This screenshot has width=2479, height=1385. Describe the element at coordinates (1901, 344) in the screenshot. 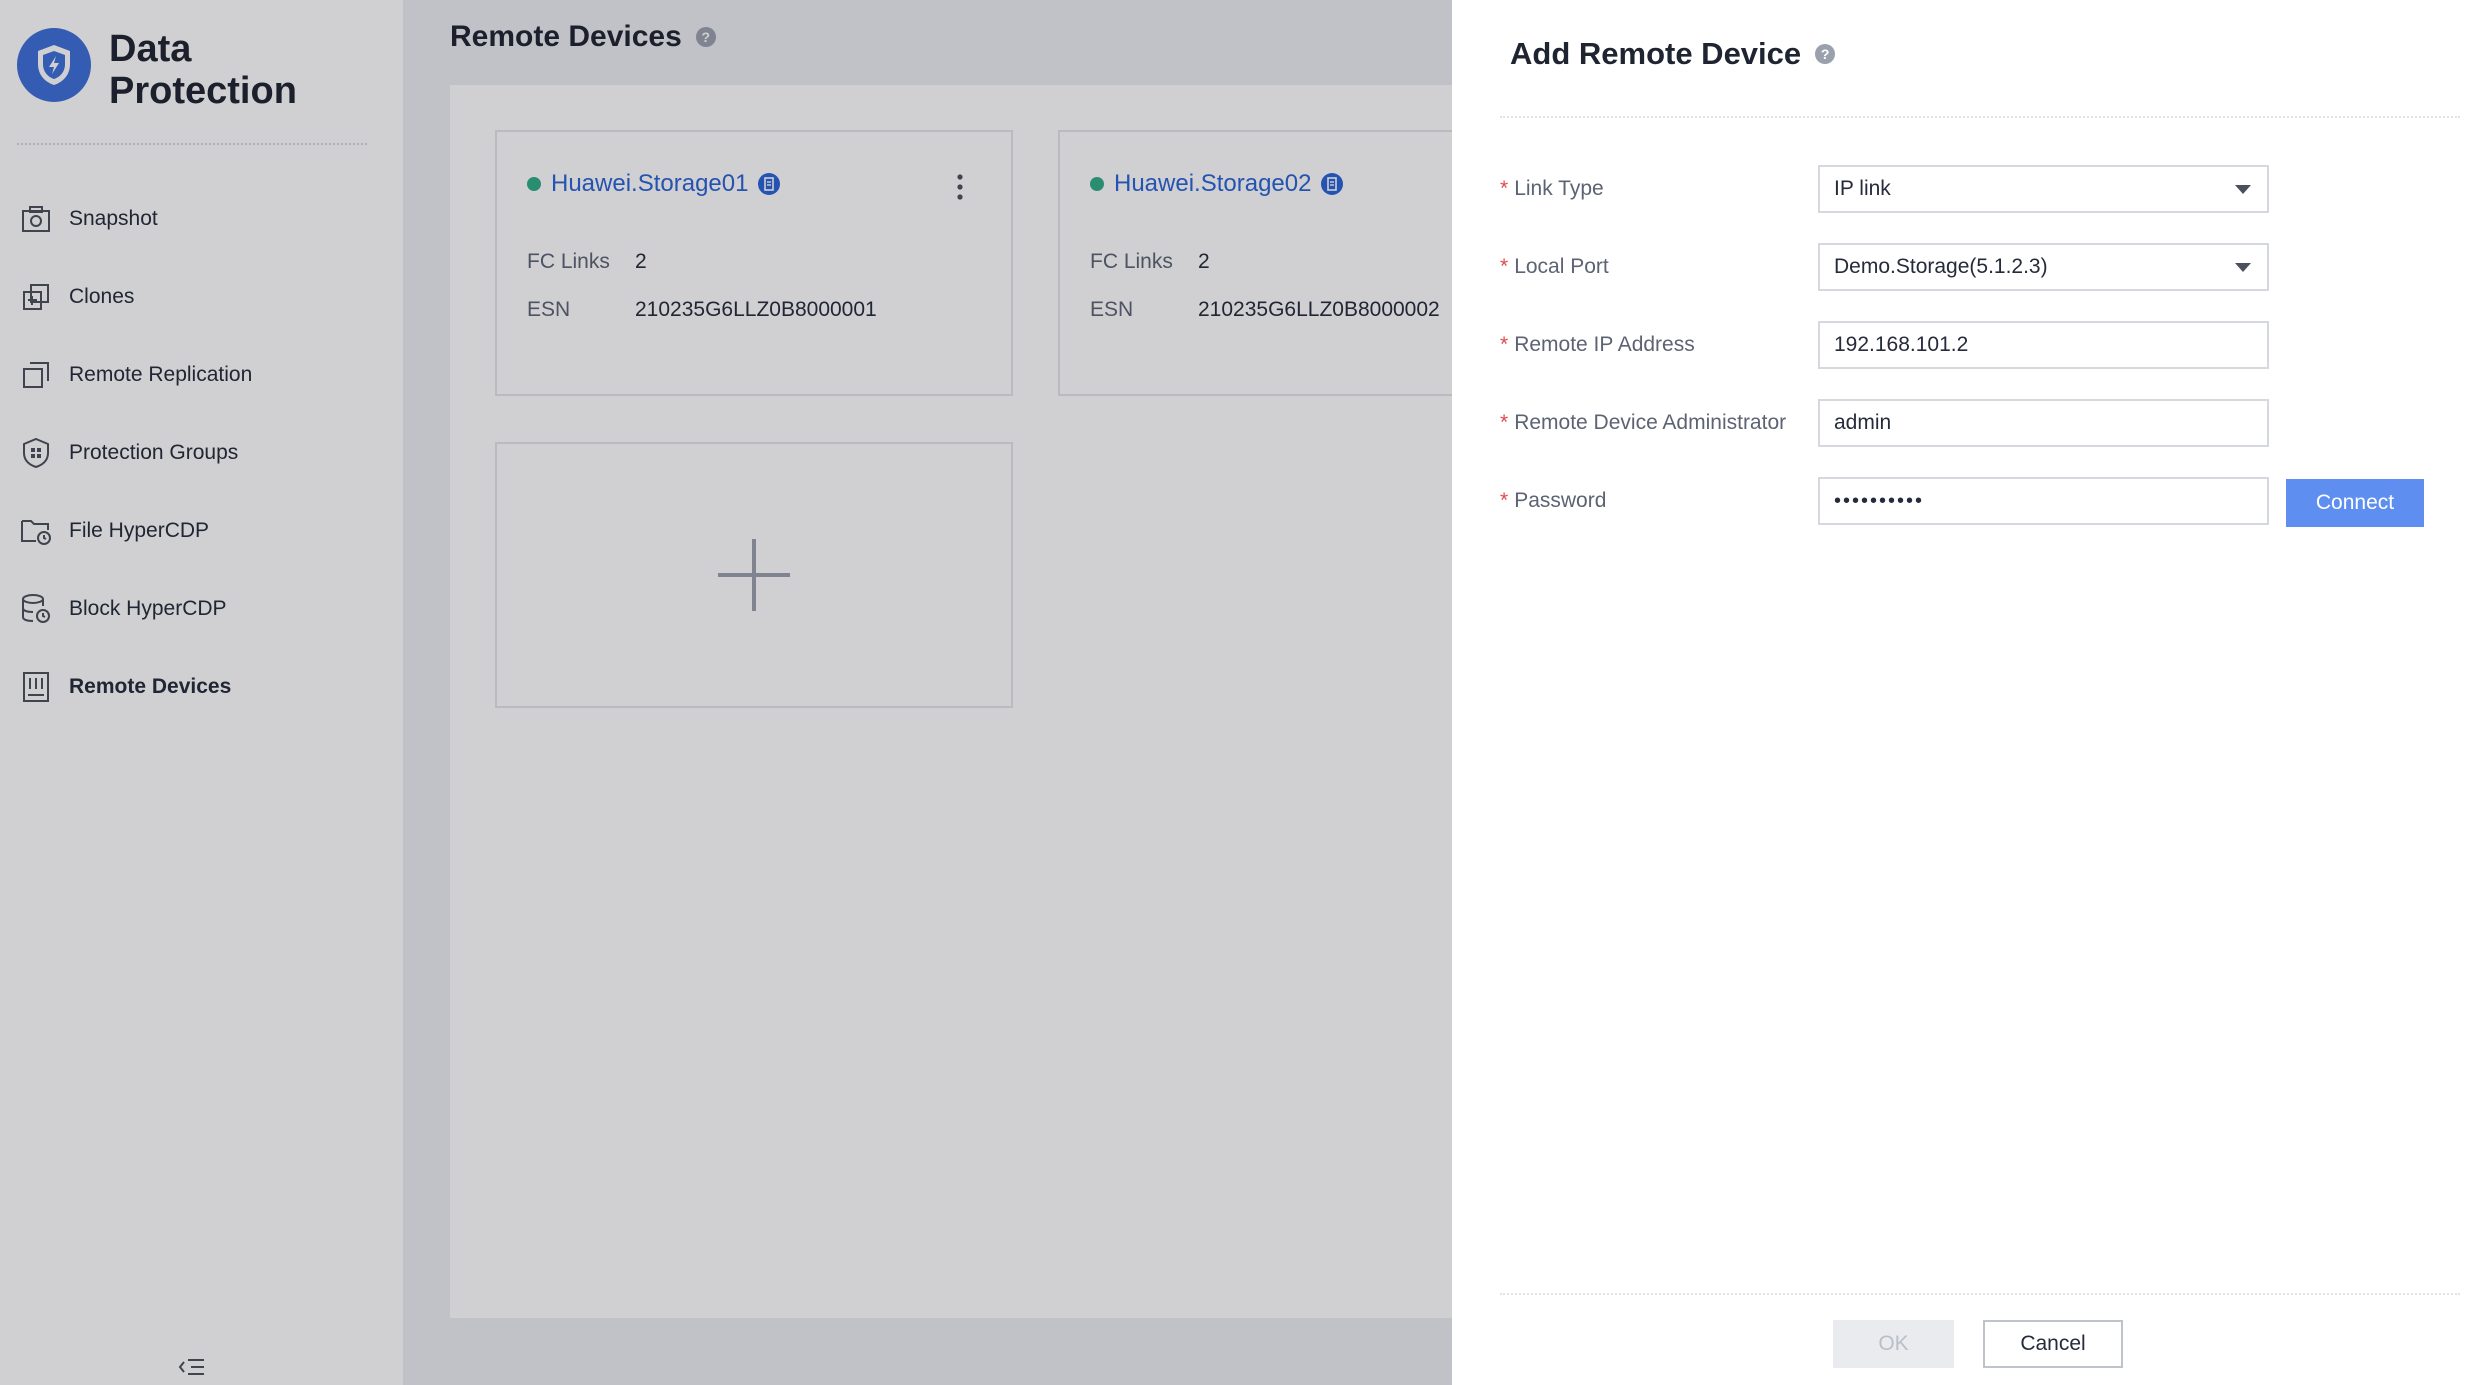

I see `remote-ip-value: 192.168.101.2` at that location.